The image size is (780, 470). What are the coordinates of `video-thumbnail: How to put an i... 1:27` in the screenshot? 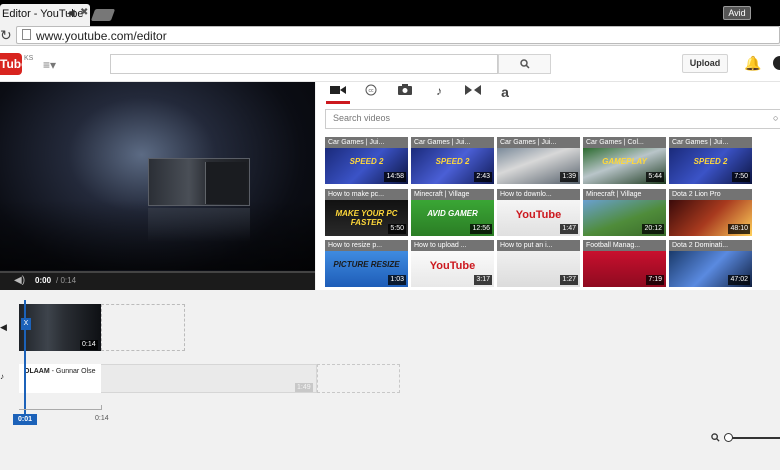 It's located at (538, 263).